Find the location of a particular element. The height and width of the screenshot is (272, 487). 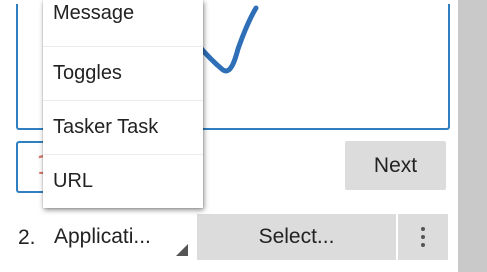

menu-item-label: Toggles is located at coordinates (87, 73).